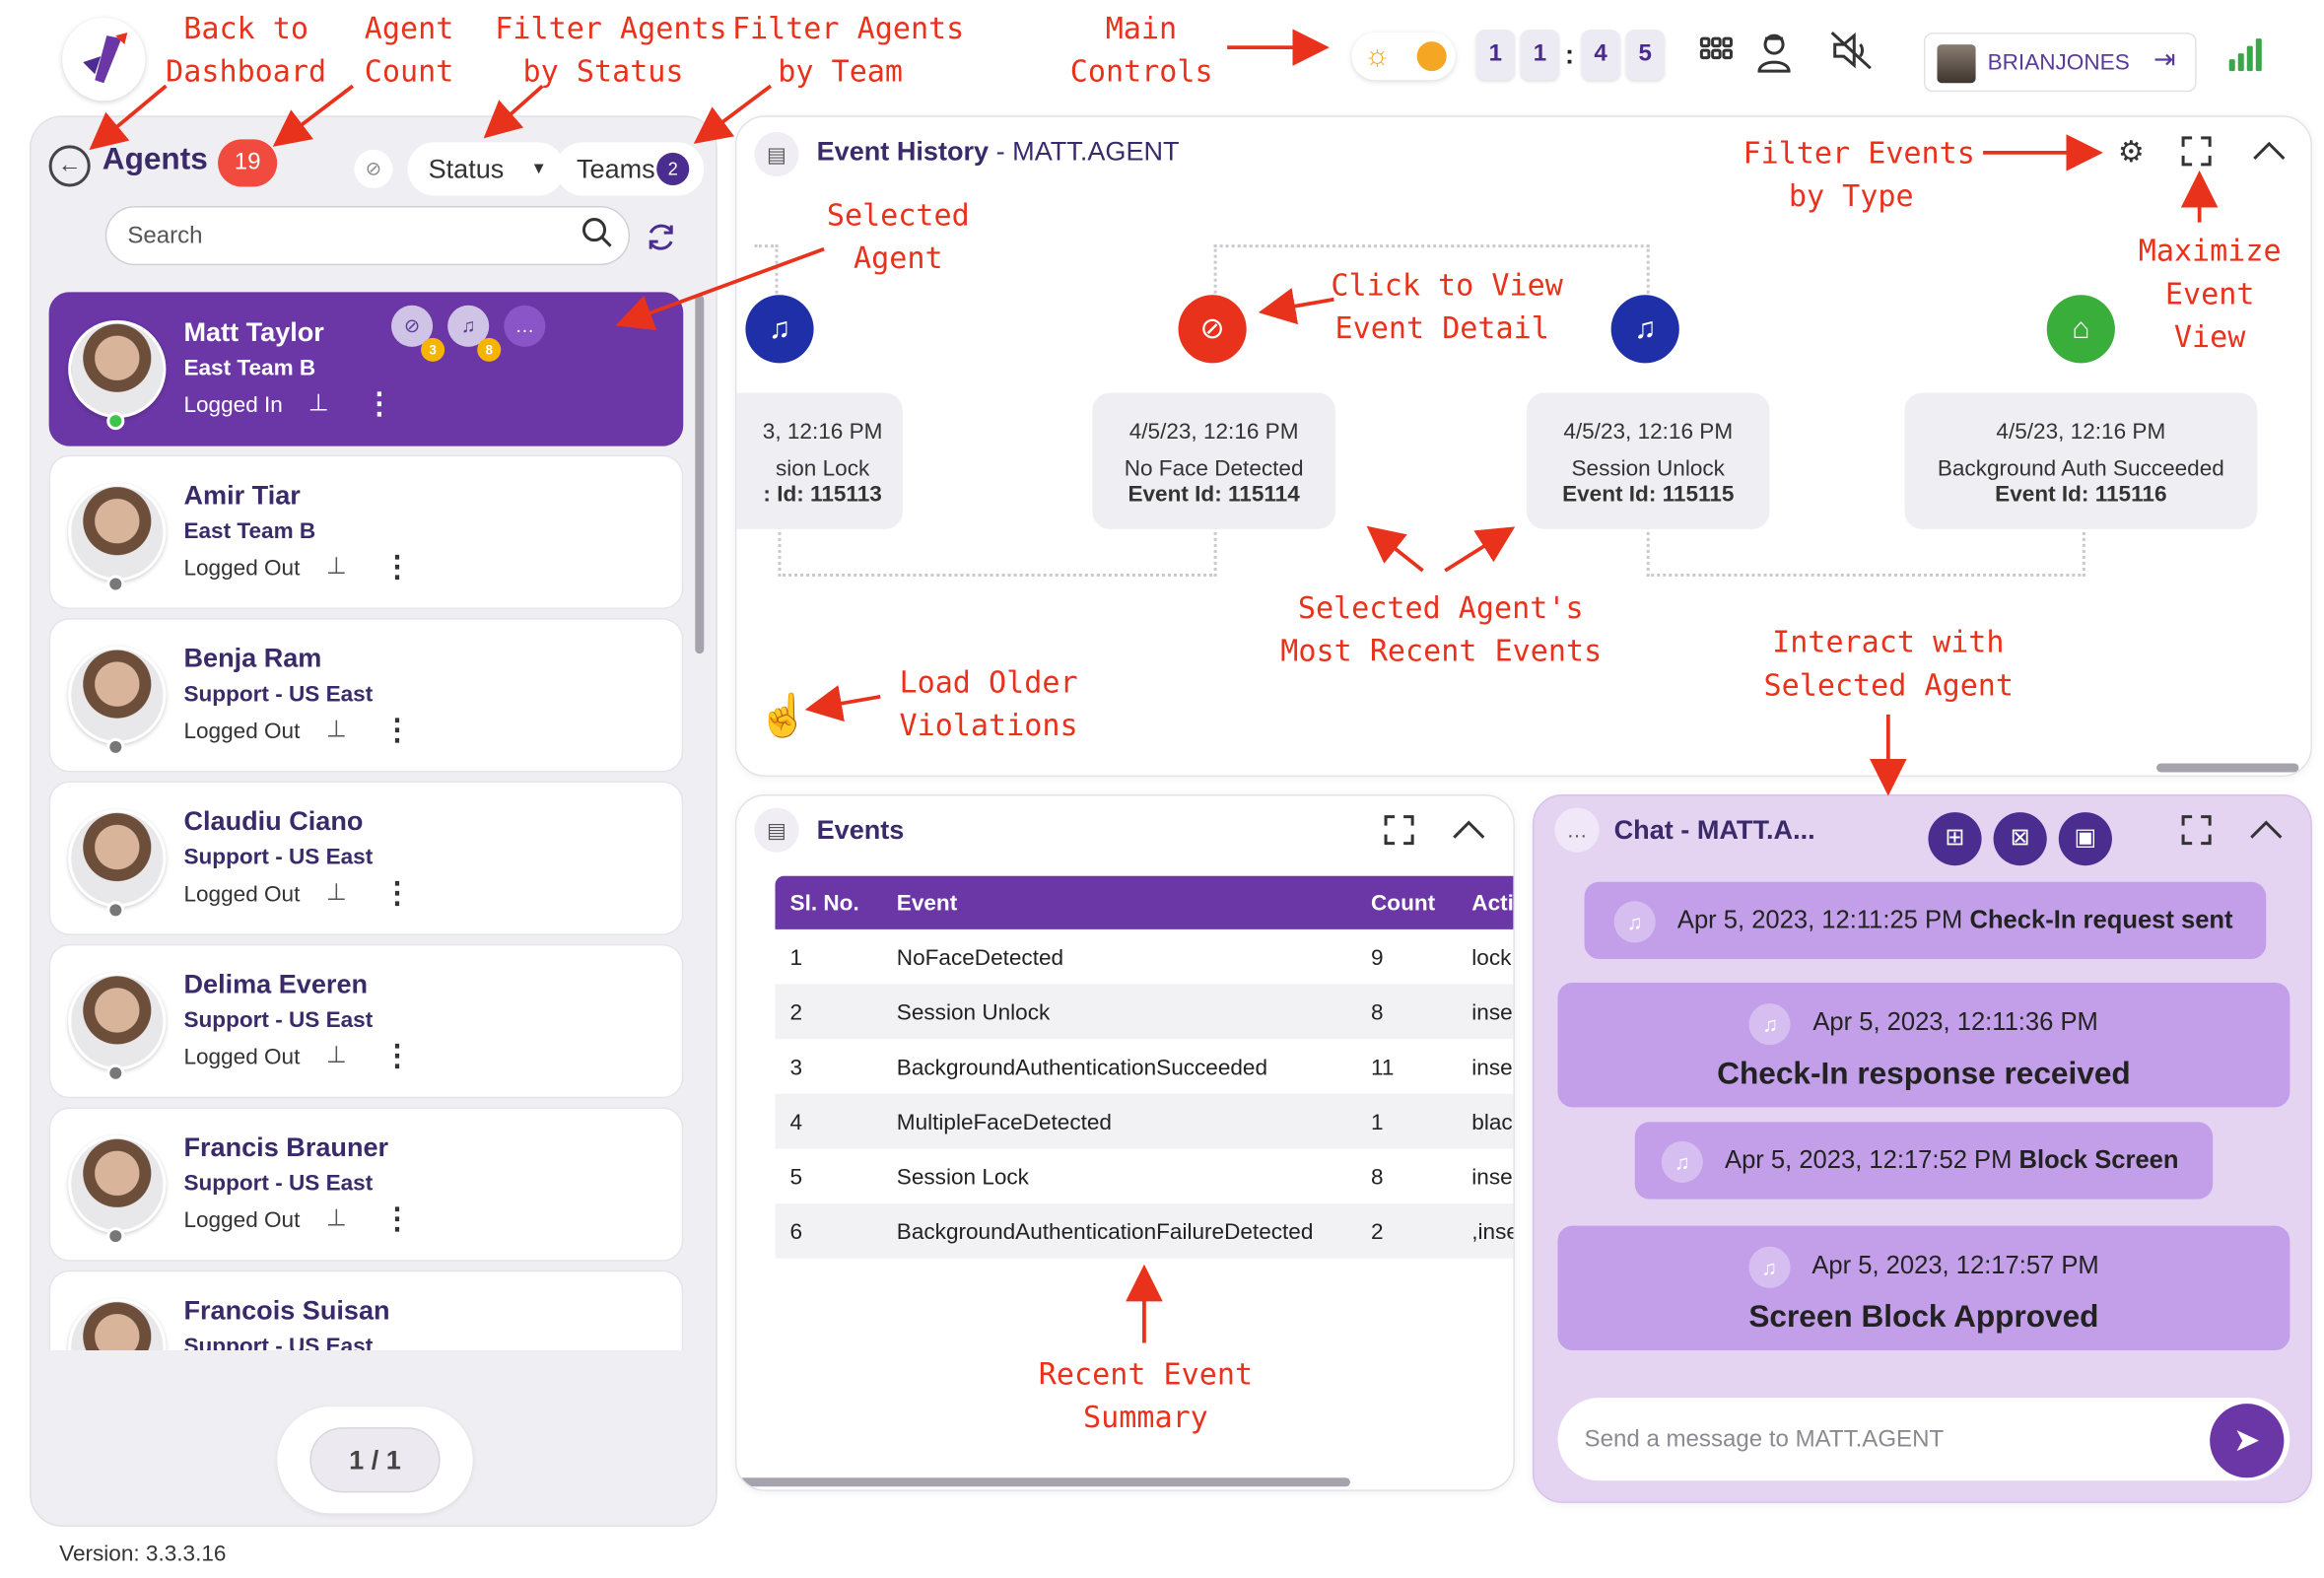 This screenshot has height=1578, width=2324. I want to click on agent-card-francois-suisan: Francois Suisan Support - US East, so click(366, 1309).